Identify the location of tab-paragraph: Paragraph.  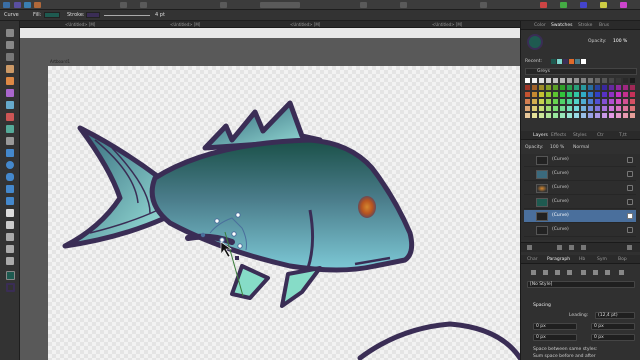
(558, 259).